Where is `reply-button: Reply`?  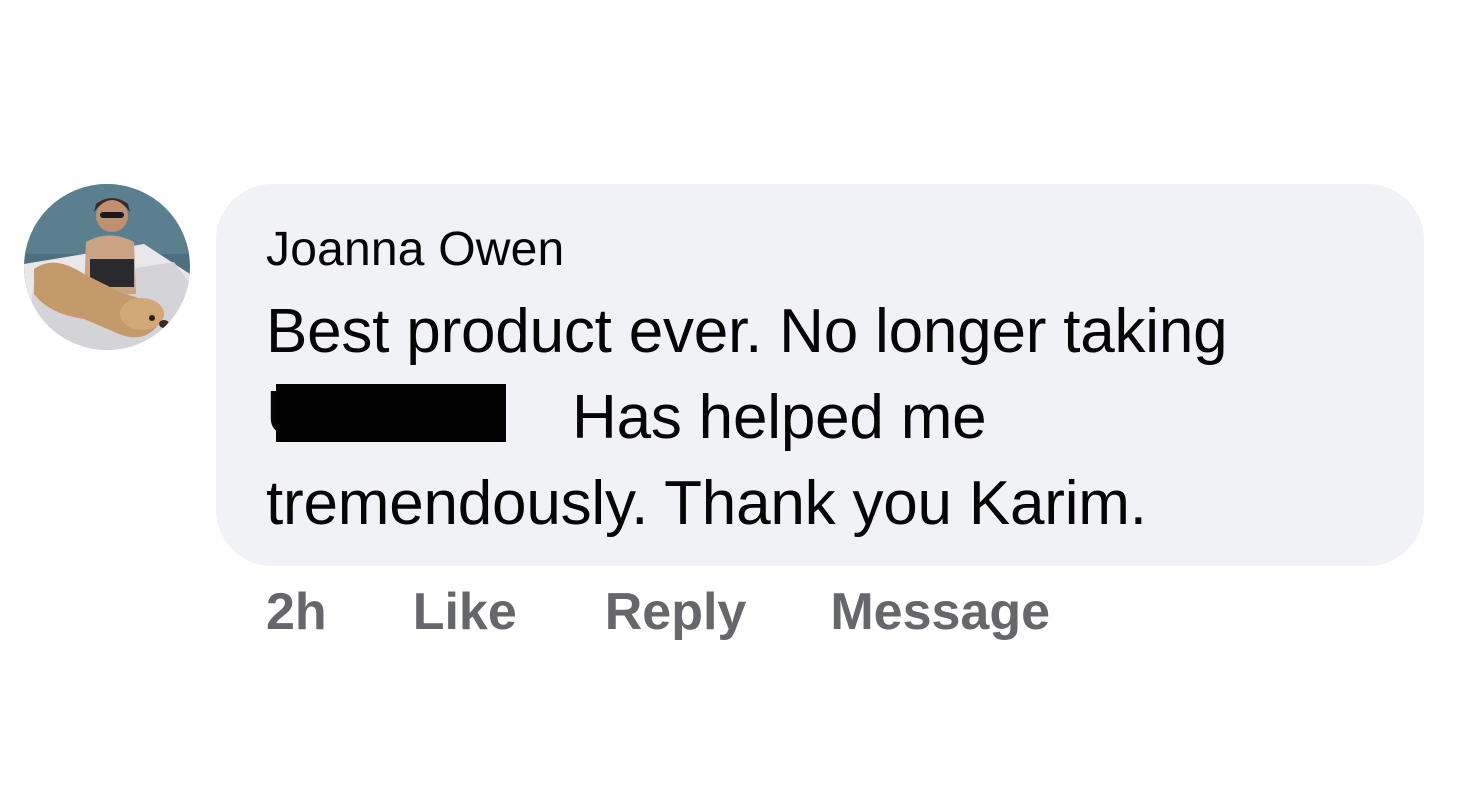 reply-button: Reply is located at coordinates (676, 612).